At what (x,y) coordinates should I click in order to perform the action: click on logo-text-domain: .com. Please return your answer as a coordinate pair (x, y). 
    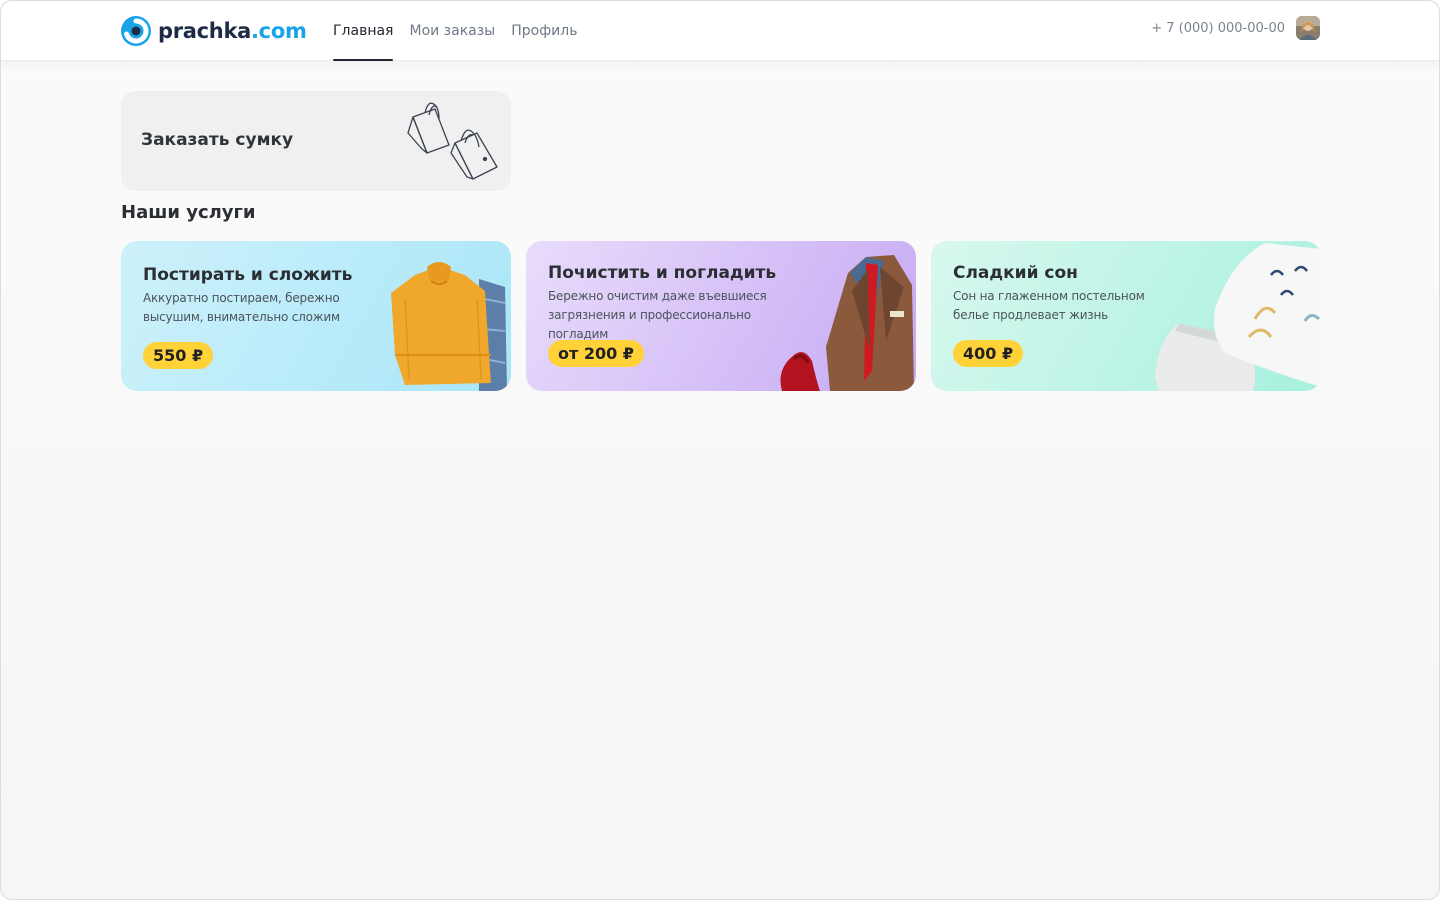
    Looking at the image, I should click on (279, 30).